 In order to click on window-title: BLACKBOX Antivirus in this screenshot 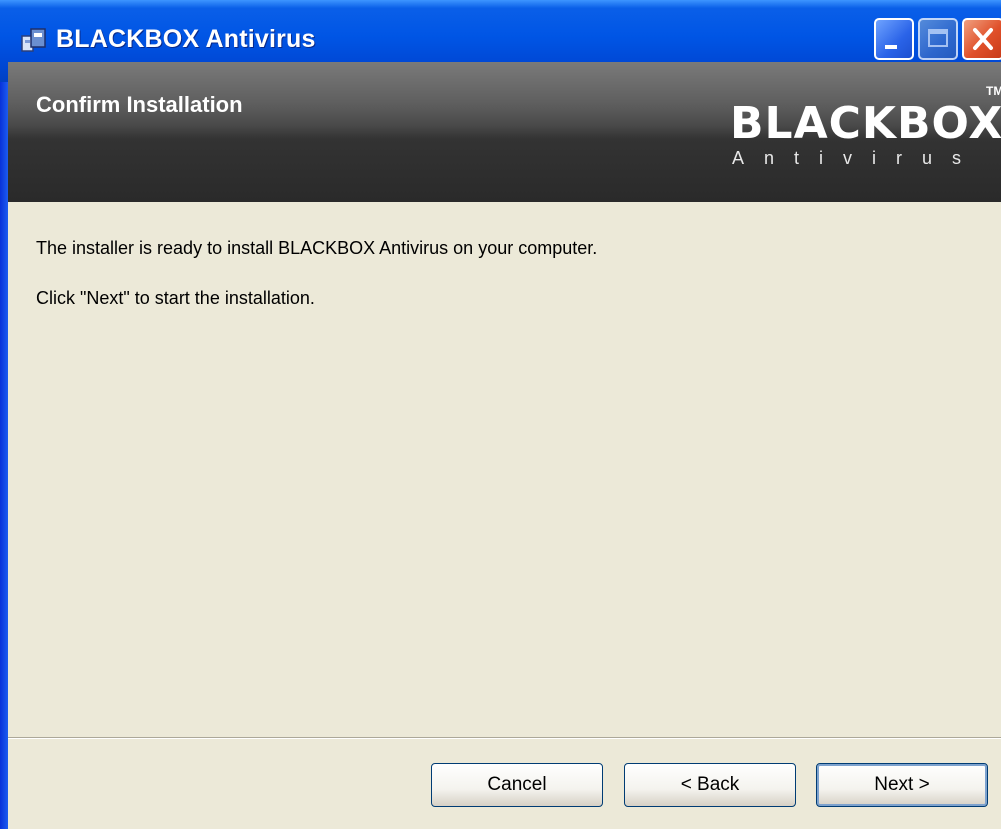, I will do `click(186, 39)`.